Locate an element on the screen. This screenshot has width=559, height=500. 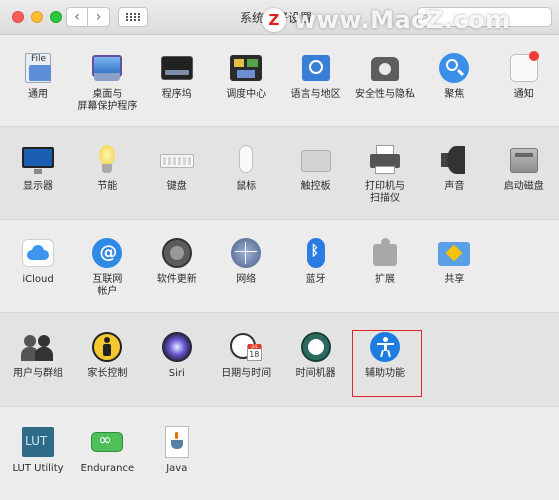
lut-utility-icon: LUT is located at coordinates (38, 442).